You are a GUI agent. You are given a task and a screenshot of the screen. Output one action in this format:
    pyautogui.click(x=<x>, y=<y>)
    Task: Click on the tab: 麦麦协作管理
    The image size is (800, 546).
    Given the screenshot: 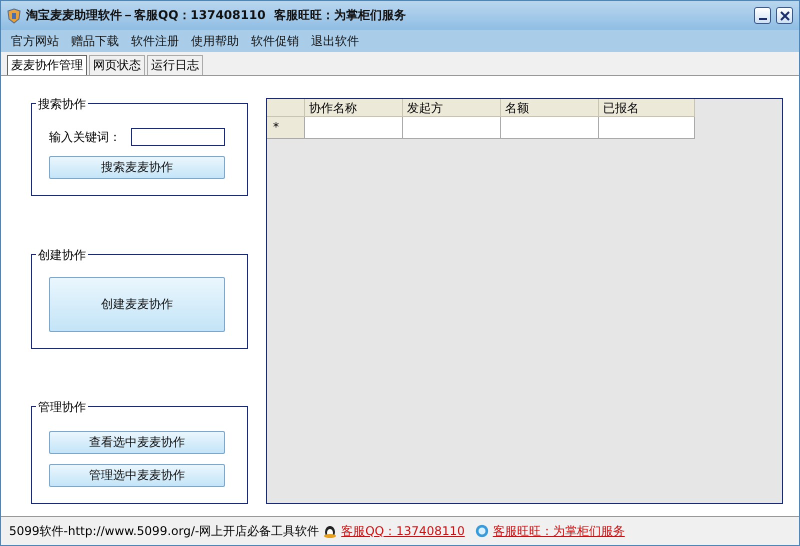 What is the action you would take?
    pyautogui.click(x=47, y=65)
    